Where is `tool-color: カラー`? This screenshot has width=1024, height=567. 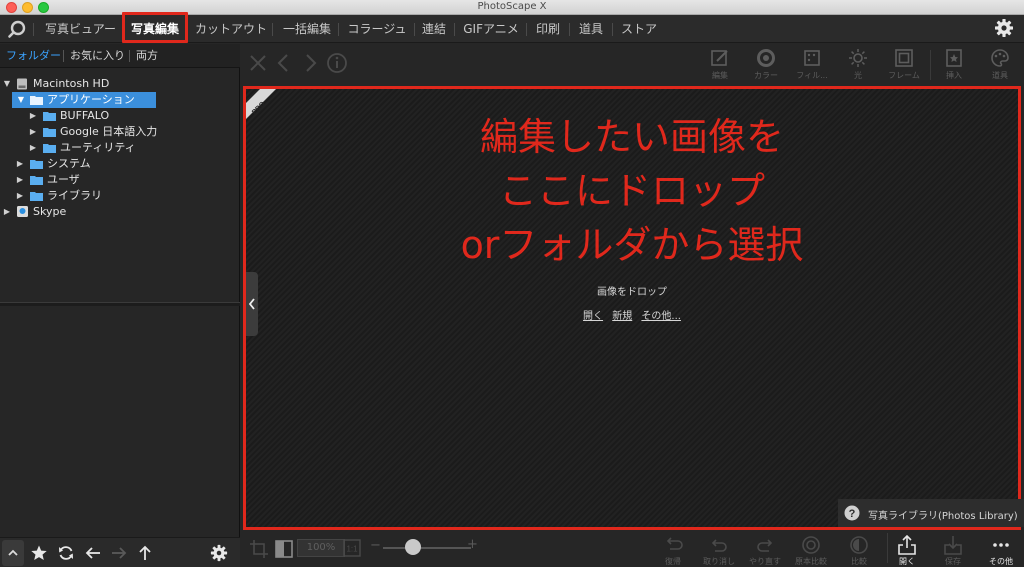
tool-color: カラー is located at coordinates (766, 65).